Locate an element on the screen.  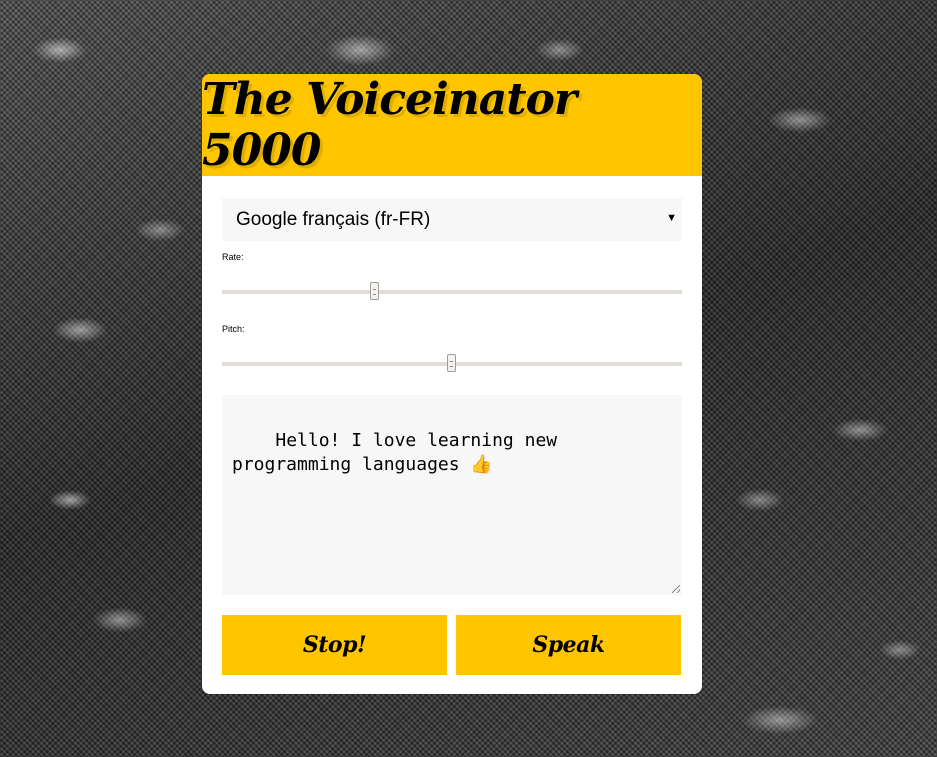
rate-slider-thumb is located at coordinates (375, 291).